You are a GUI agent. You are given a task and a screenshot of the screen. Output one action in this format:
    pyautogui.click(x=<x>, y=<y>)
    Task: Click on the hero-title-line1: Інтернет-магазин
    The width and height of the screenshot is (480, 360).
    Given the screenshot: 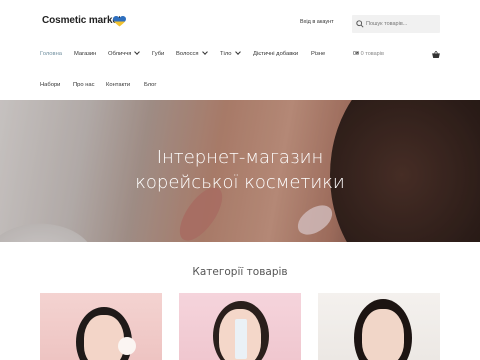 What is the action you would take?
    pyautogui.click(x=240, y=157)
    